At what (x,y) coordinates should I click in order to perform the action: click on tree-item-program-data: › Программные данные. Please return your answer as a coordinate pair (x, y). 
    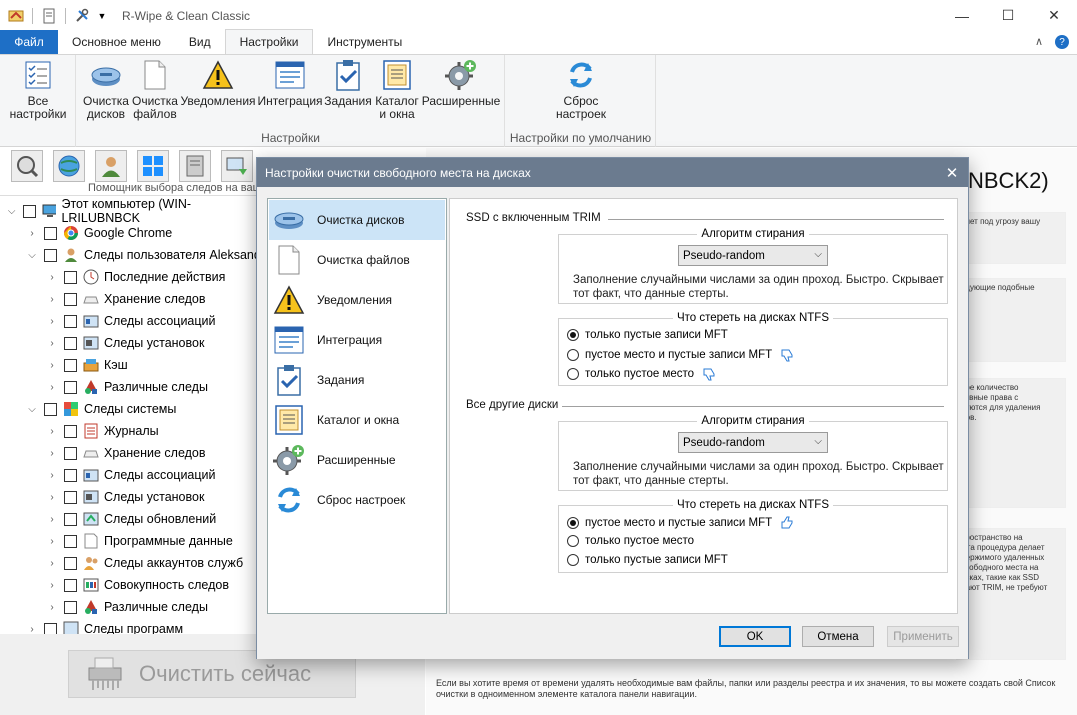
    Looking at the image, I should click on (139, 541).